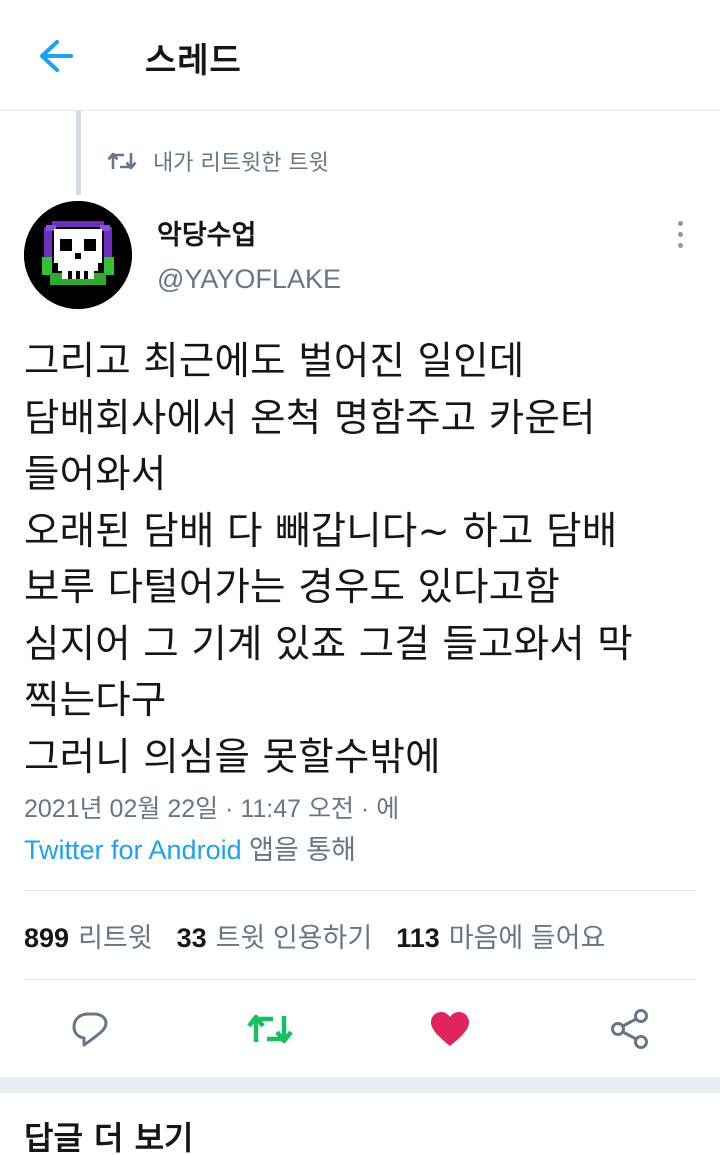 This screenshot has width=720, height=1155. I want to click on retweet-count: 899 리트윗, so click(88, 935).